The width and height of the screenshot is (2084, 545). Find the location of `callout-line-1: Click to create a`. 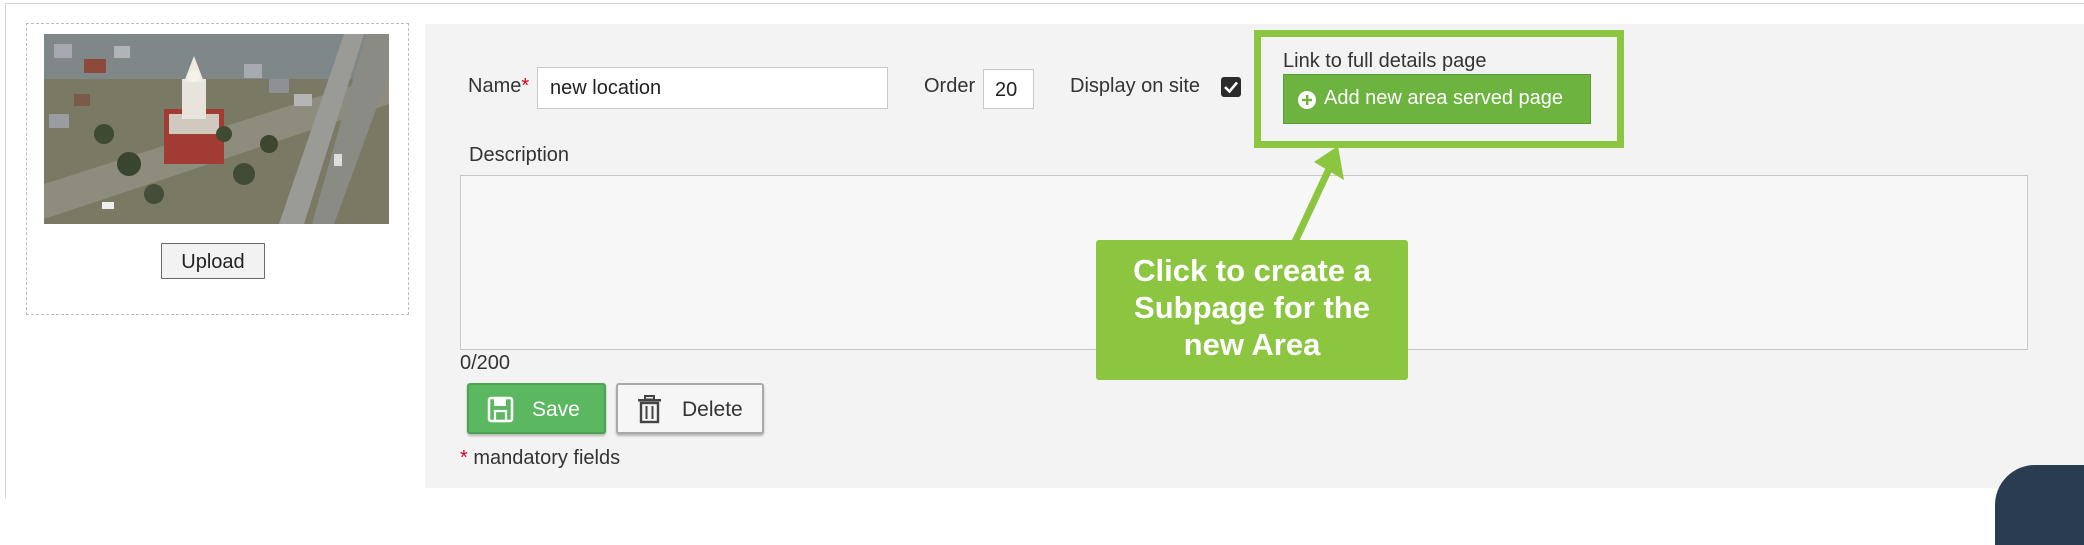

callout-line-1: Click to create a is located at coordinates (1252, 270).